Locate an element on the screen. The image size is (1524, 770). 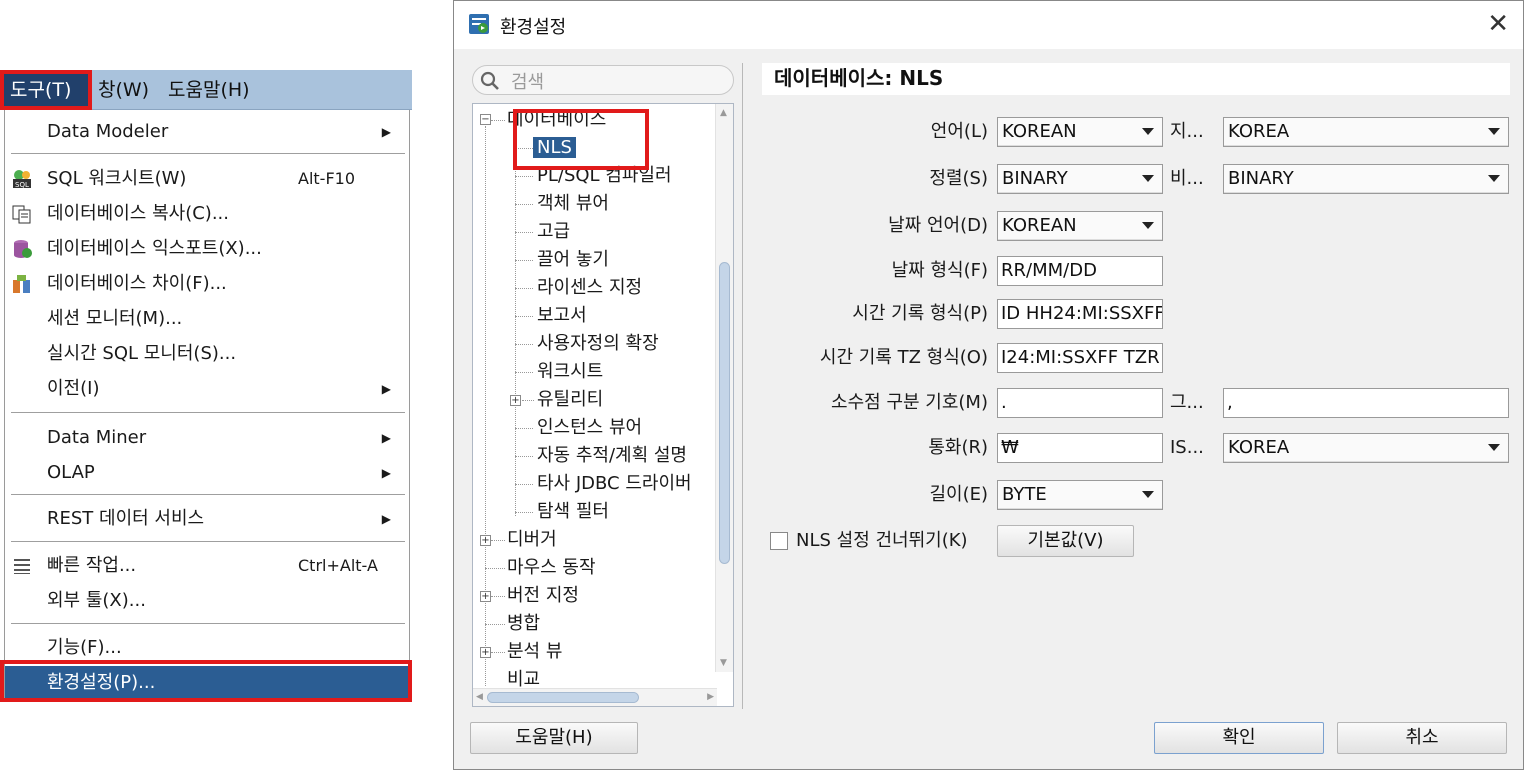
tree-node-label: 디버거 is located at coordinates (532, 539).